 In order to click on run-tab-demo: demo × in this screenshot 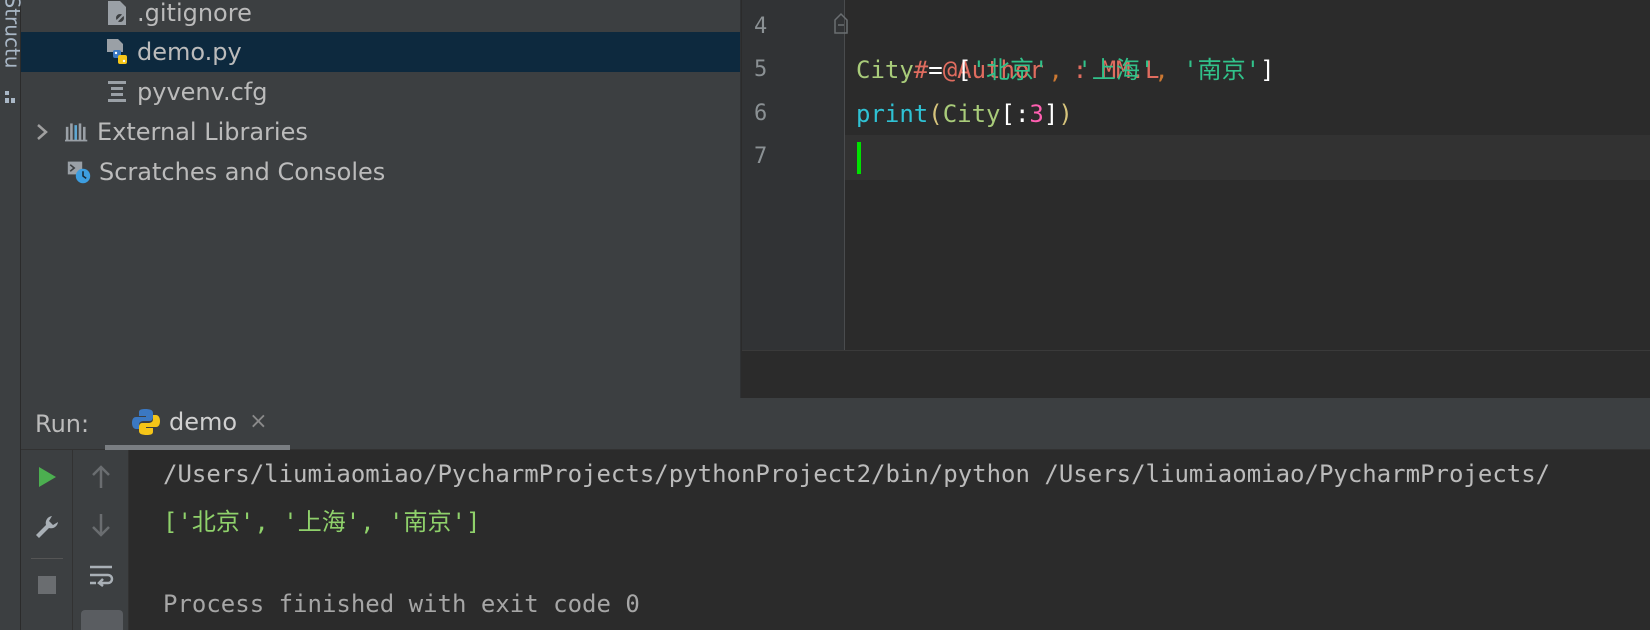, I will do `click(197, 424)`.